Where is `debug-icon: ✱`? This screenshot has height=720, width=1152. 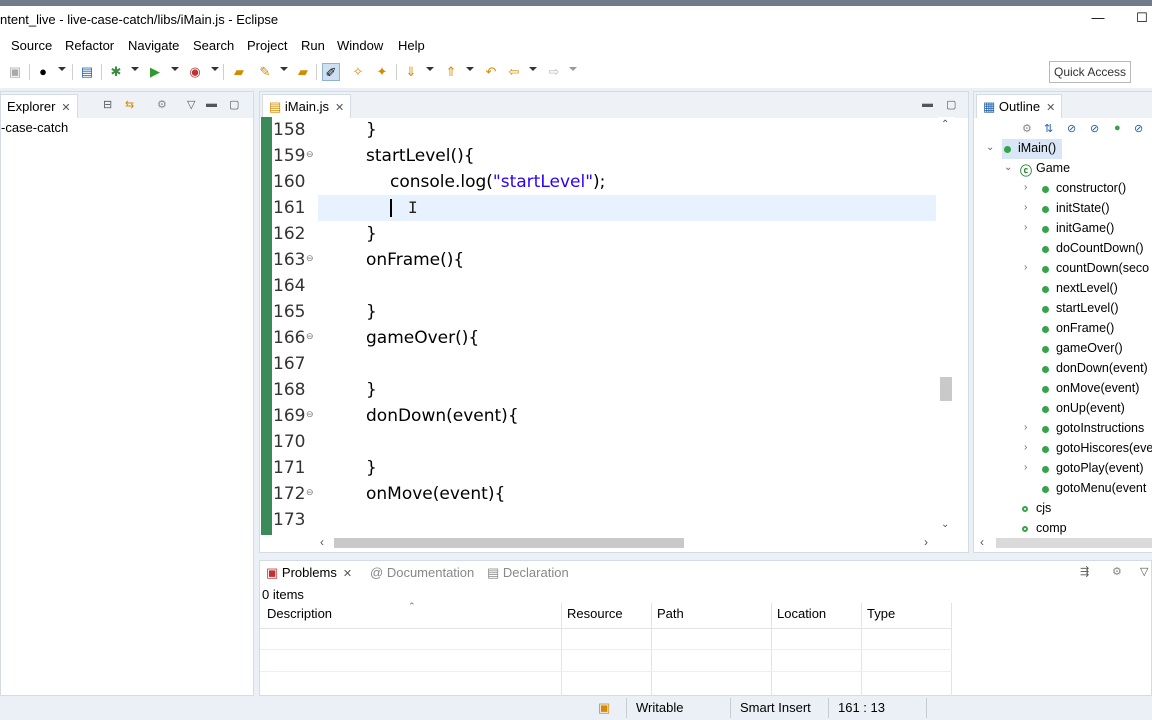
debug-icon: ✱ is located at coordinates (116, 72).